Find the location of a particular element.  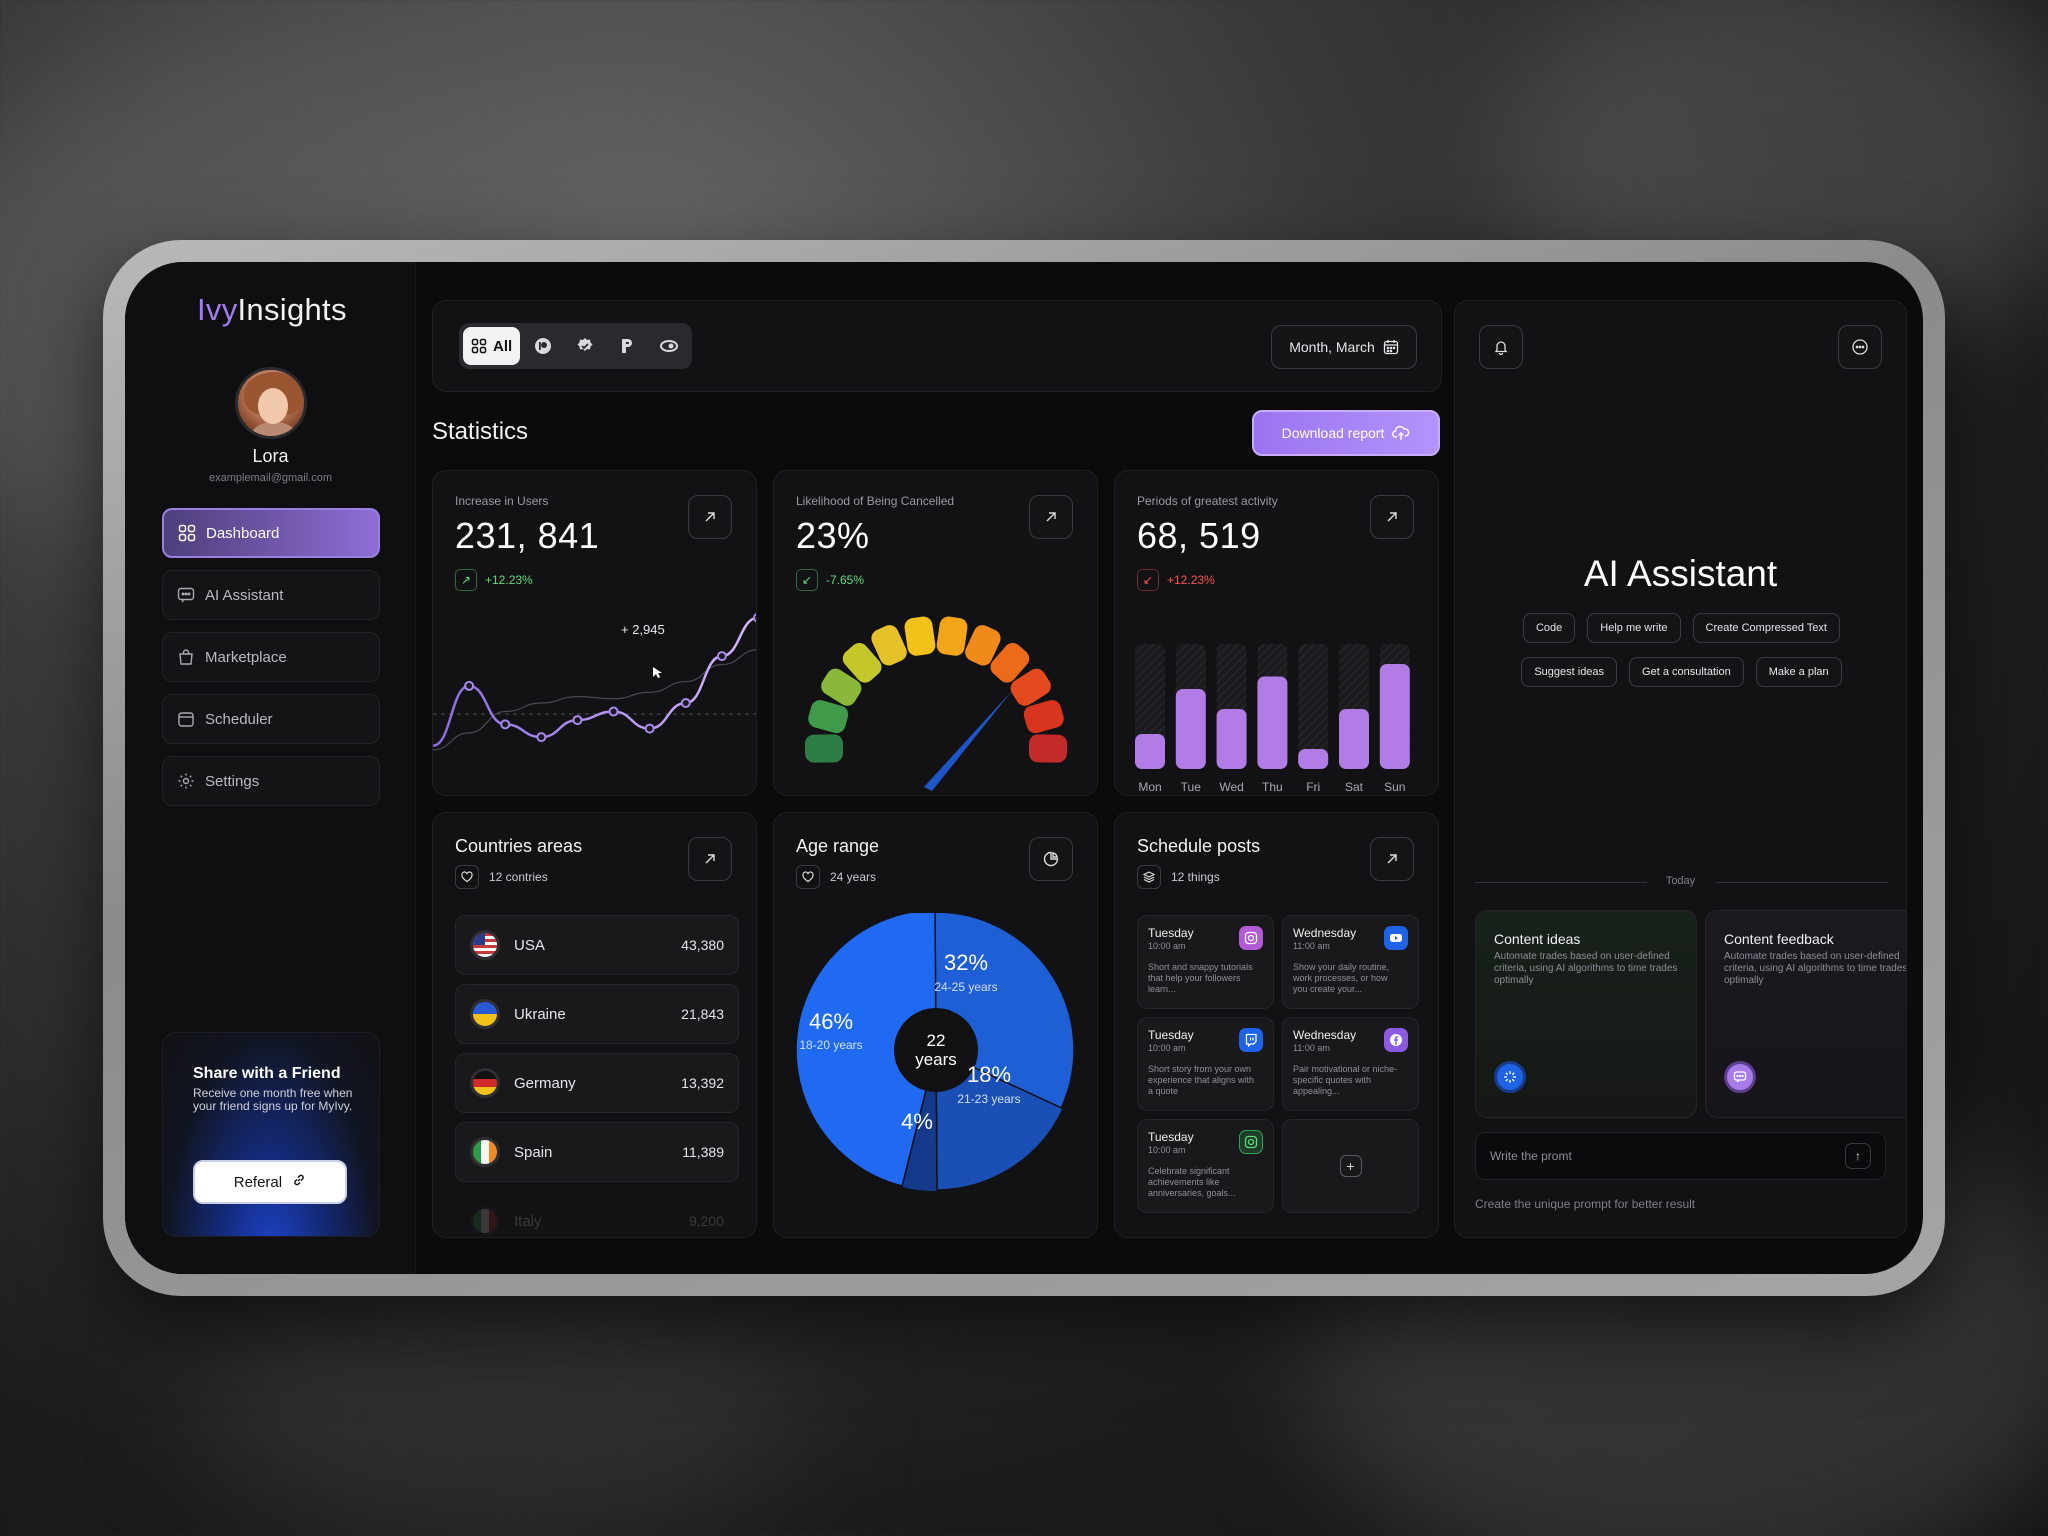

app-logo: IvyInsights is located at coordinates (272, 310).